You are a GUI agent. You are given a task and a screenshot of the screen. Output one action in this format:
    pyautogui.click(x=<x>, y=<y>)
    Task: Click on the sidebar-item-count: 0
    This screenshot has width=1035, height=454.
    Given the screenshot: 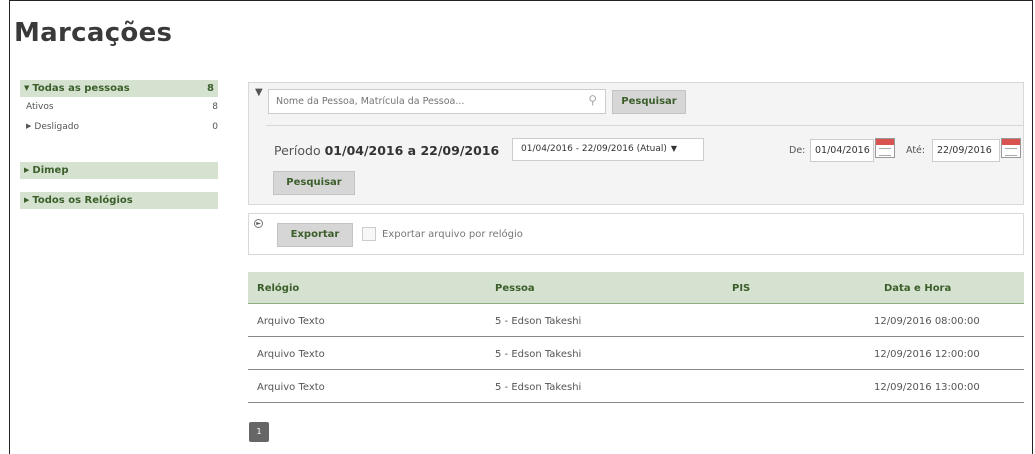 What is the action you would take?
    pyautogui.click(x=215, y=127)
    